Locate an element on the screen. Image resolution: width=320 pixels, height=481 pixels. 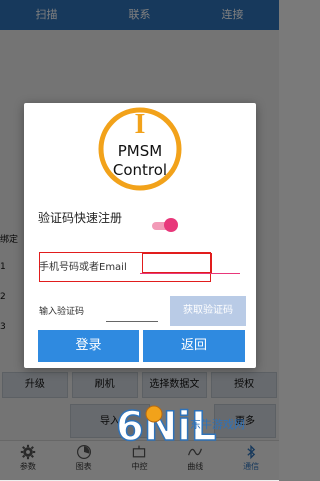
toggle-thumb is located at coordinates (171, 225).